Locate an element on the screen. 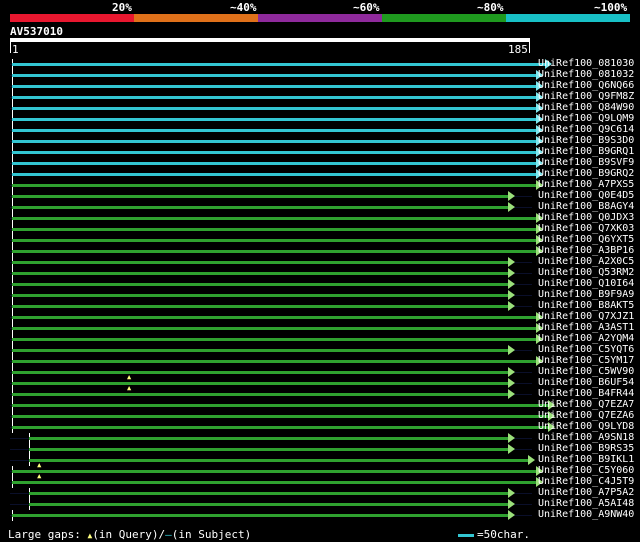 This screenshot has height=542, width=640. ruler-start-label: 1 is located at coordinates (15, 49).